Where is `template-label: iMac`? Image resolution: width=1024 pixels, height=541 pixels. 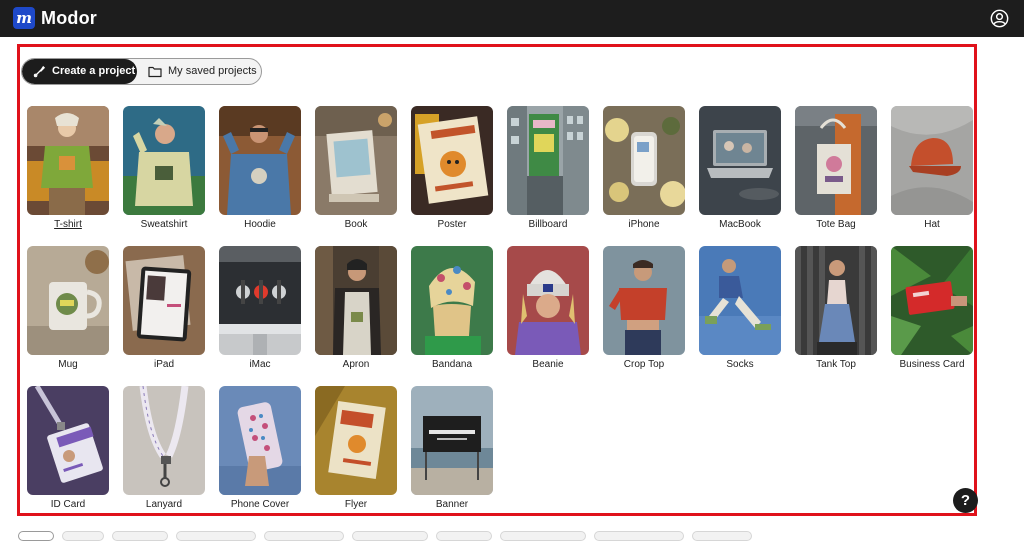 template-label: iMac is located at coordinates (260, 364).